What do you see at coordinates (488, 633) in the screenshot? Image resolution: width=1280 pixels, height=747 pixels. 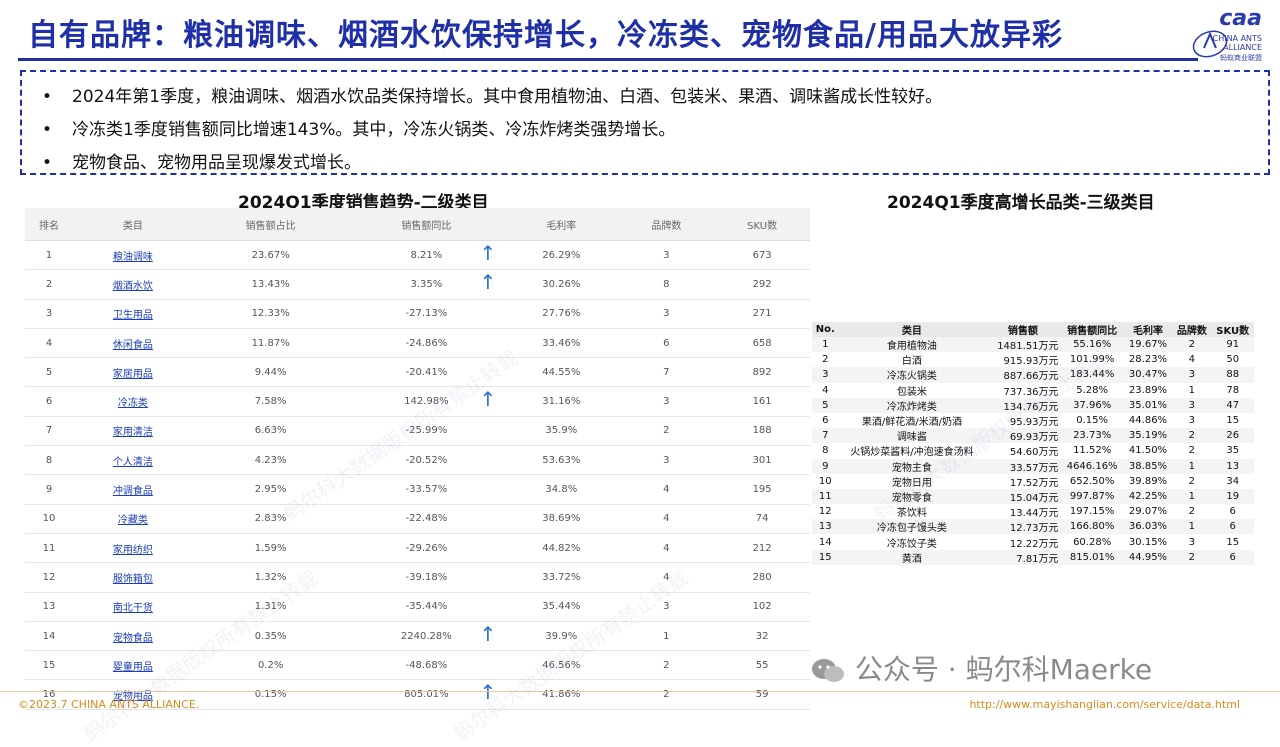 I see `up-arrow-icon: ↑` at bounding box center [488, 633].